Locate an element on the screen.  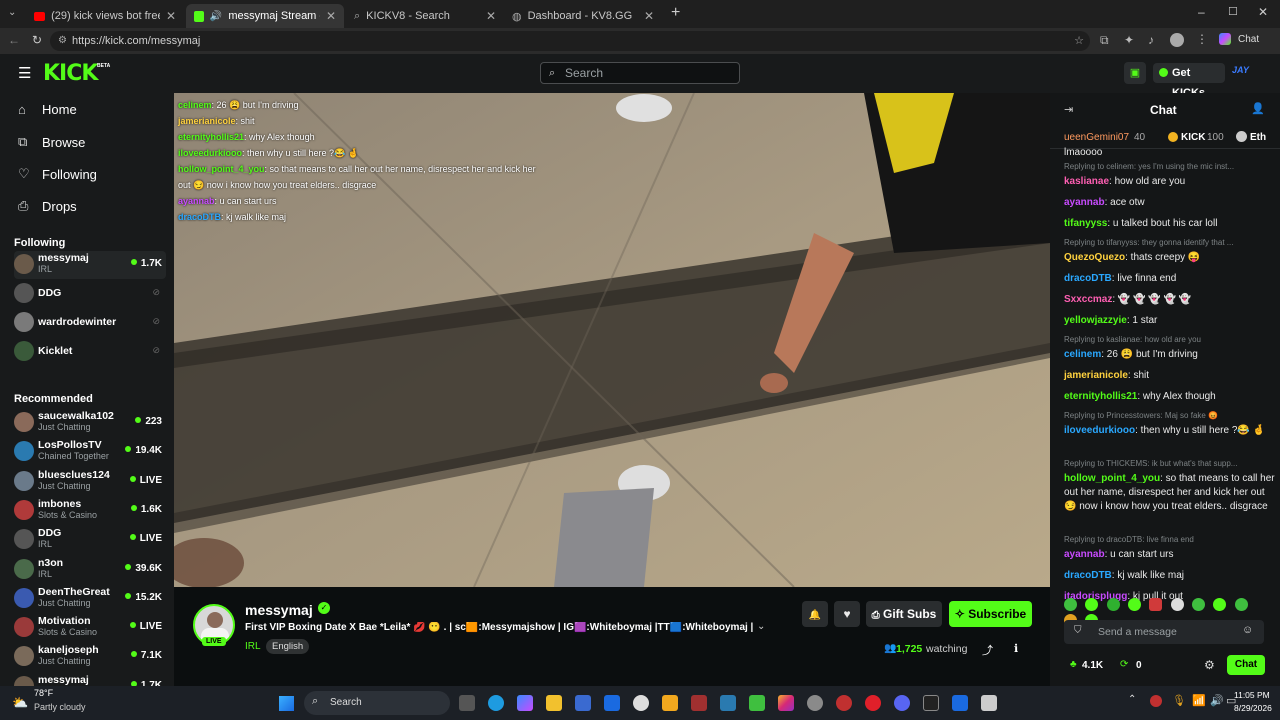
more-info-icon: ℹ is located at coordinates (1016, 648).